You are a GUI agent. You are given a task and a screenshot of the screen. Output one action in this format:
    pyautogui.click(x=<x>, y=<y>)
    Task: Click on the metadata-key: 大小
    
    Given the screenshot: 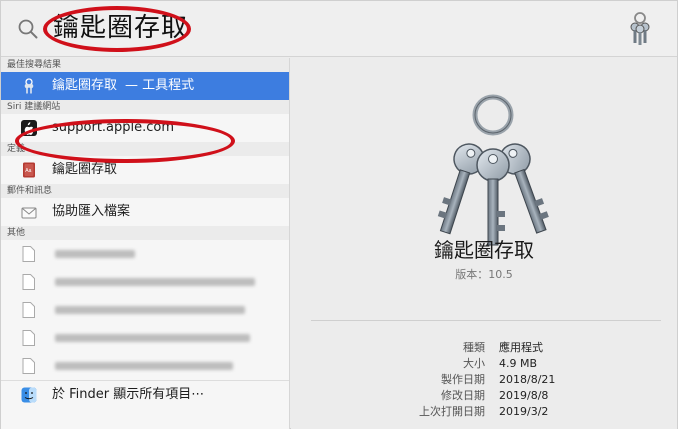 What is the action you would take?
    pyautogui.click(x=474, y=363)
    